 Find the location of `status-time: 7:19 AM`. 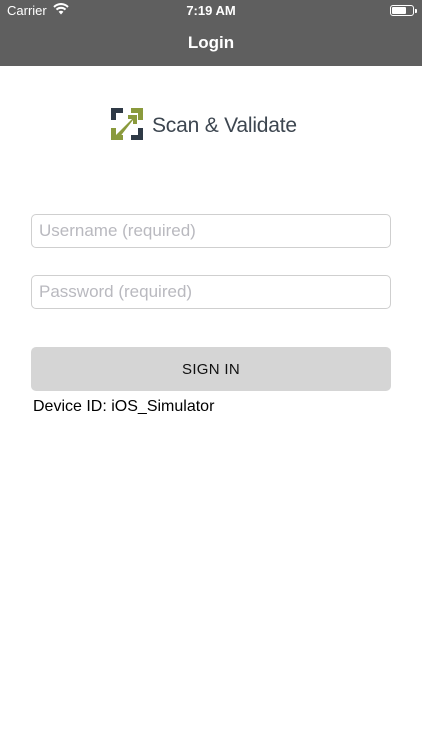

status-time: 7:19 AM is located at coordinates (211, 10).